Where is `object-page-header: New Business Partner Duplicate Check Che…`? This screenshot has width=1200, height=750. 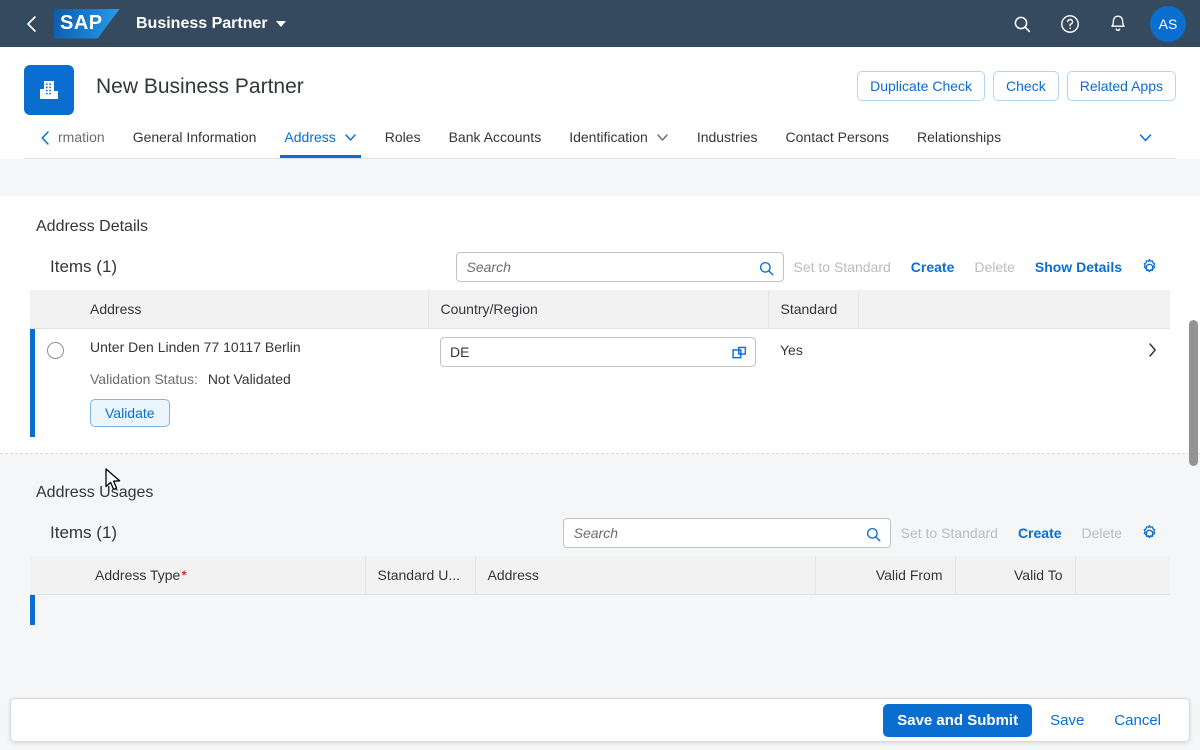 object-page-header: New Business Partner Duplicate Check Che… is located at coordinates (600, 103).